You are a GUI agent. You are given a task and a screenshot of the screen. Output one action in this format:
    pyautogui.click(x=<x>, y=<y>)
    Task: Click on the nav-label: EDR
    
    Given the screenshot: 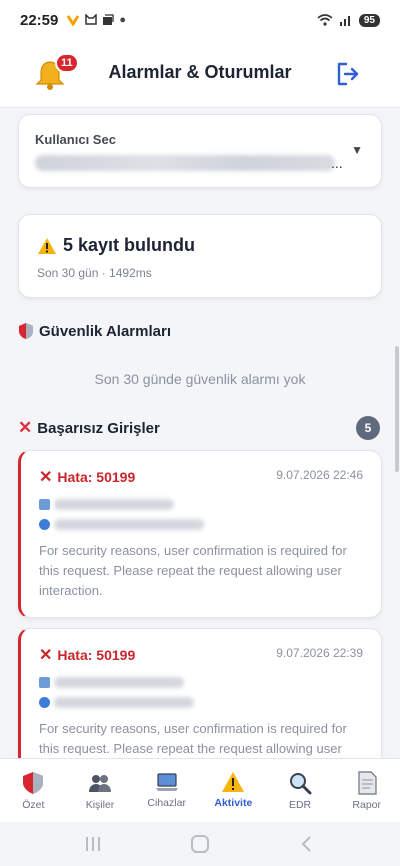 What is the action you would take?
    pyautogui.click(x=300, y=805)
    